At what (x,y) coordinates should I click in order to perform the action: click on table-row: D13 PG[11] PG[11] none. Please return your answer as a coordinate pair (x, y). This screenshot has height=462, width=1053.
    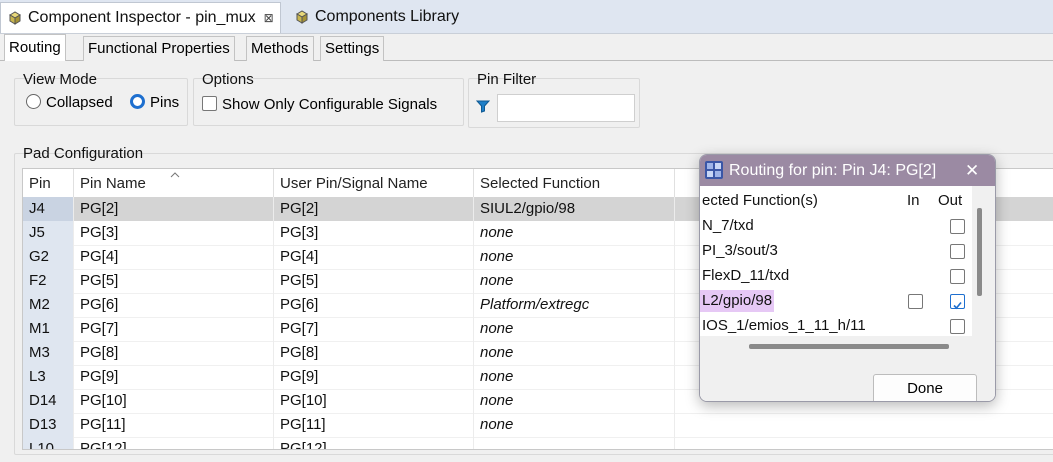
    Looking at the image, I should click on (538, 425).